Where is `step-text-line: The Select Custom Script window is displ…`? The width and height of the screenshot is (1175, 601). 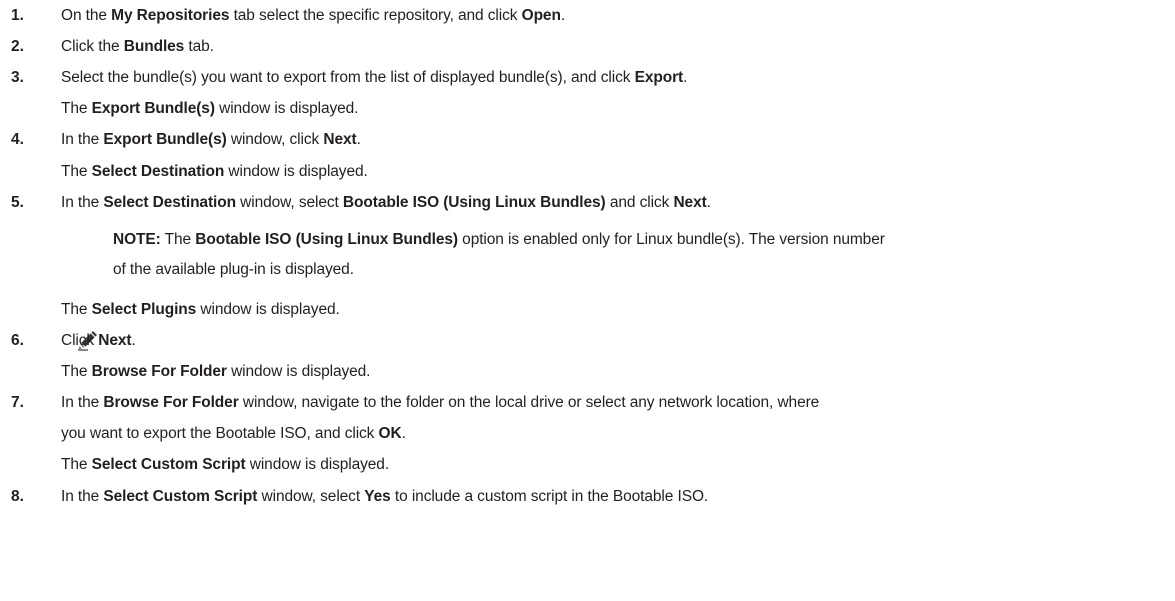 step-text-line: The Select Custom Script window is displ… is located at coordinates (225, 465).